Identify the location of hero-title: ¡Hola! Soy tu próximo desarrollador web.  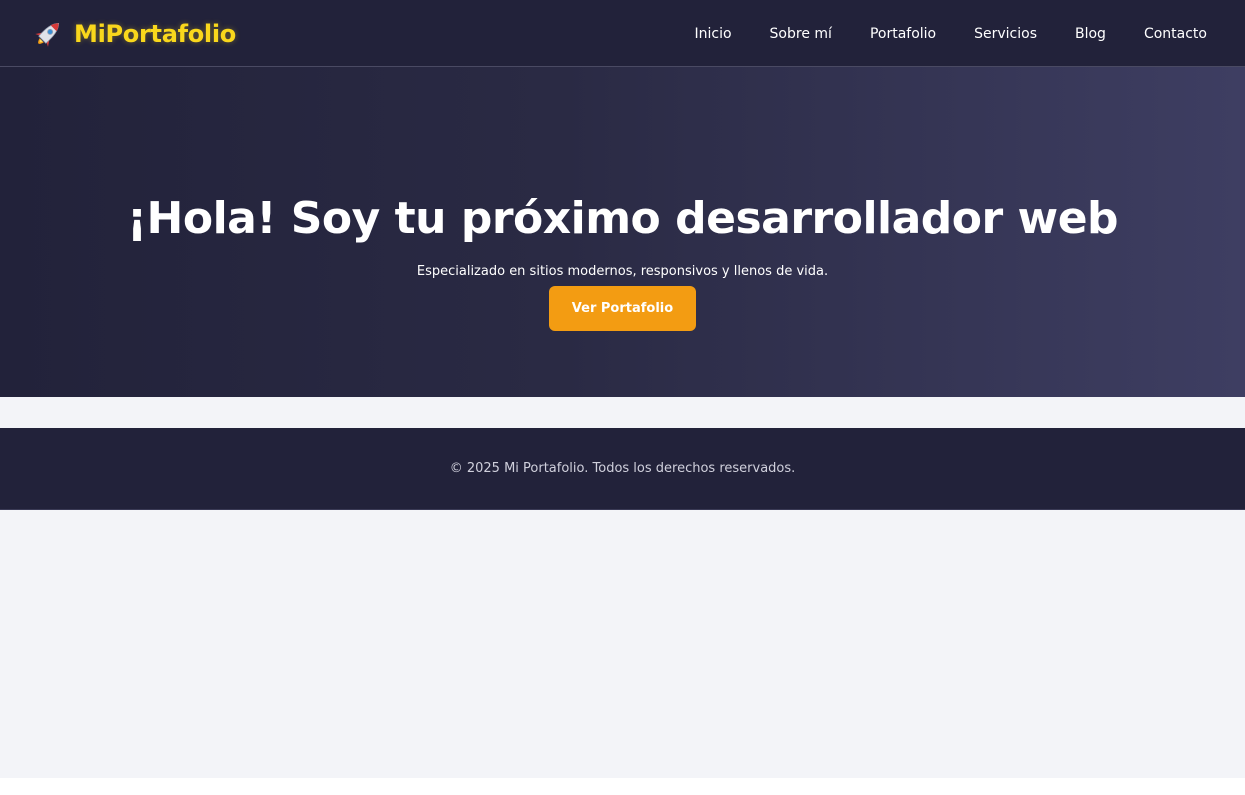
(622, 218).